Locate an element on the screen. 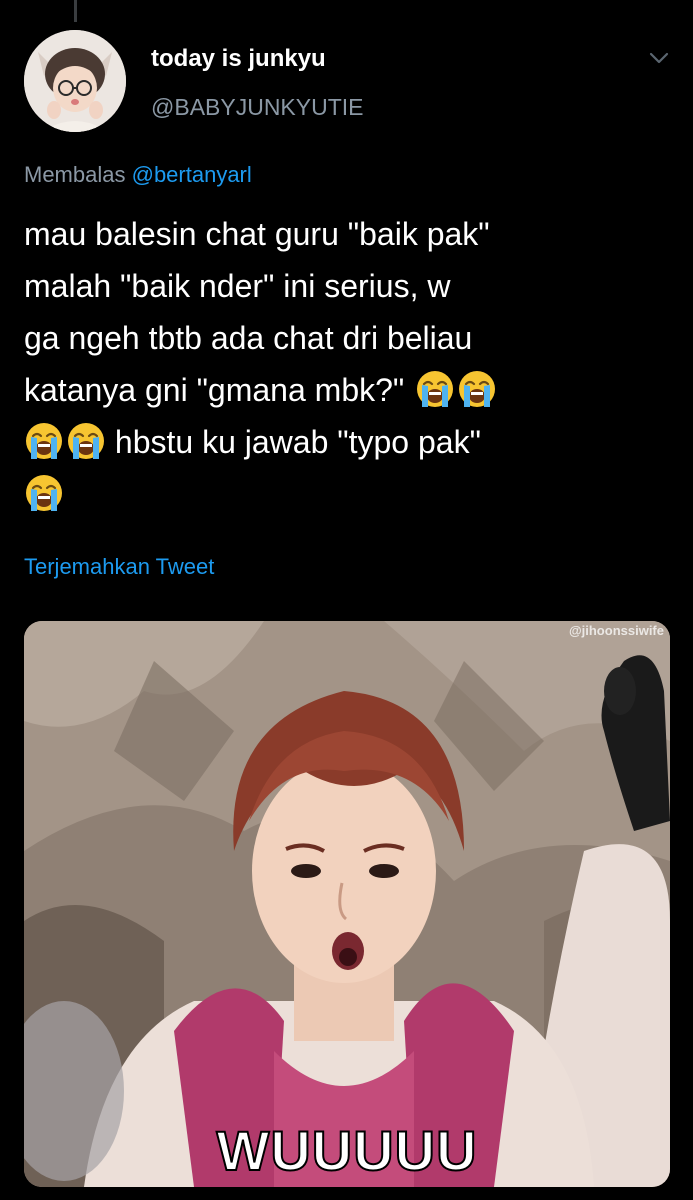  tweet-line: katanya gni "gmana mbk?" is located at coordinates (344, 390).